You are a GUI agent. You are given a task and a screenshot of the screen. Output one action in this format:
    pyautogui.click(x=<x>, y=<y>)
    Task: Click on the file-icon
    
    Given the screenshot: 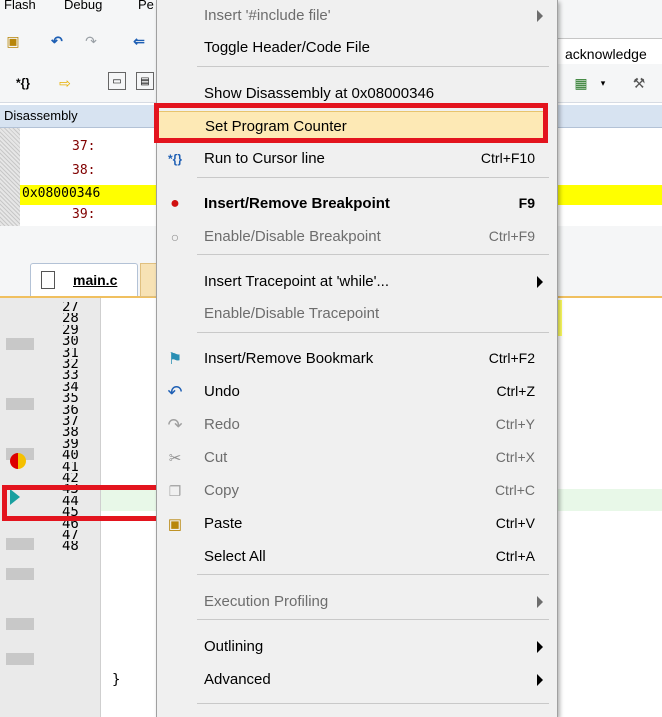 What is the action you would take?
    pyautogui.click(x=48, y=280)
    